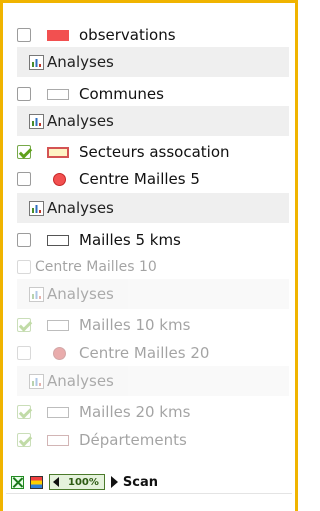  What do you see at coordinates (135, 412) in the screenshot?
I see `layer-label-mailles20: Mailles 20 kms` at bounding box center [135, 412].